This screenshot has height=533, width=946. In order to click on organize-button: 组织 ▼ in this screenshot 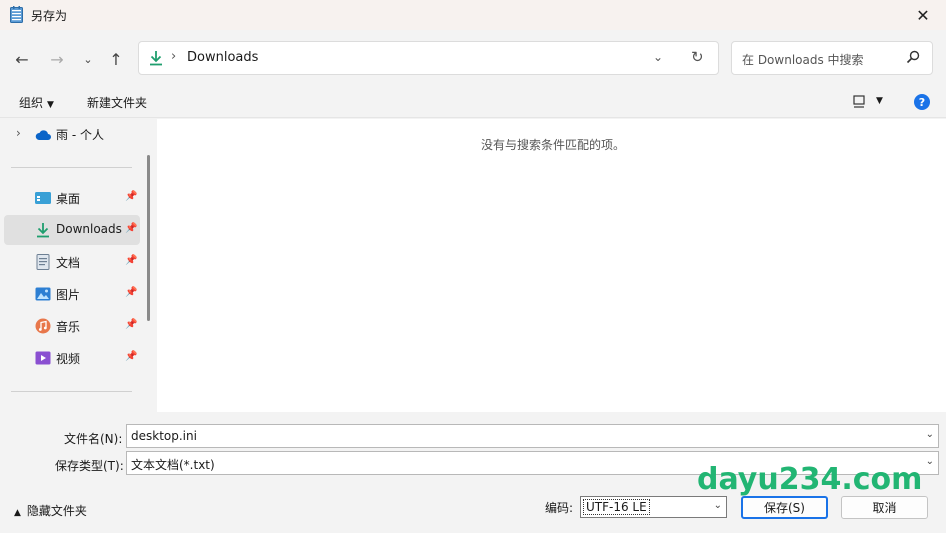, I will do `click(36, 102)`.